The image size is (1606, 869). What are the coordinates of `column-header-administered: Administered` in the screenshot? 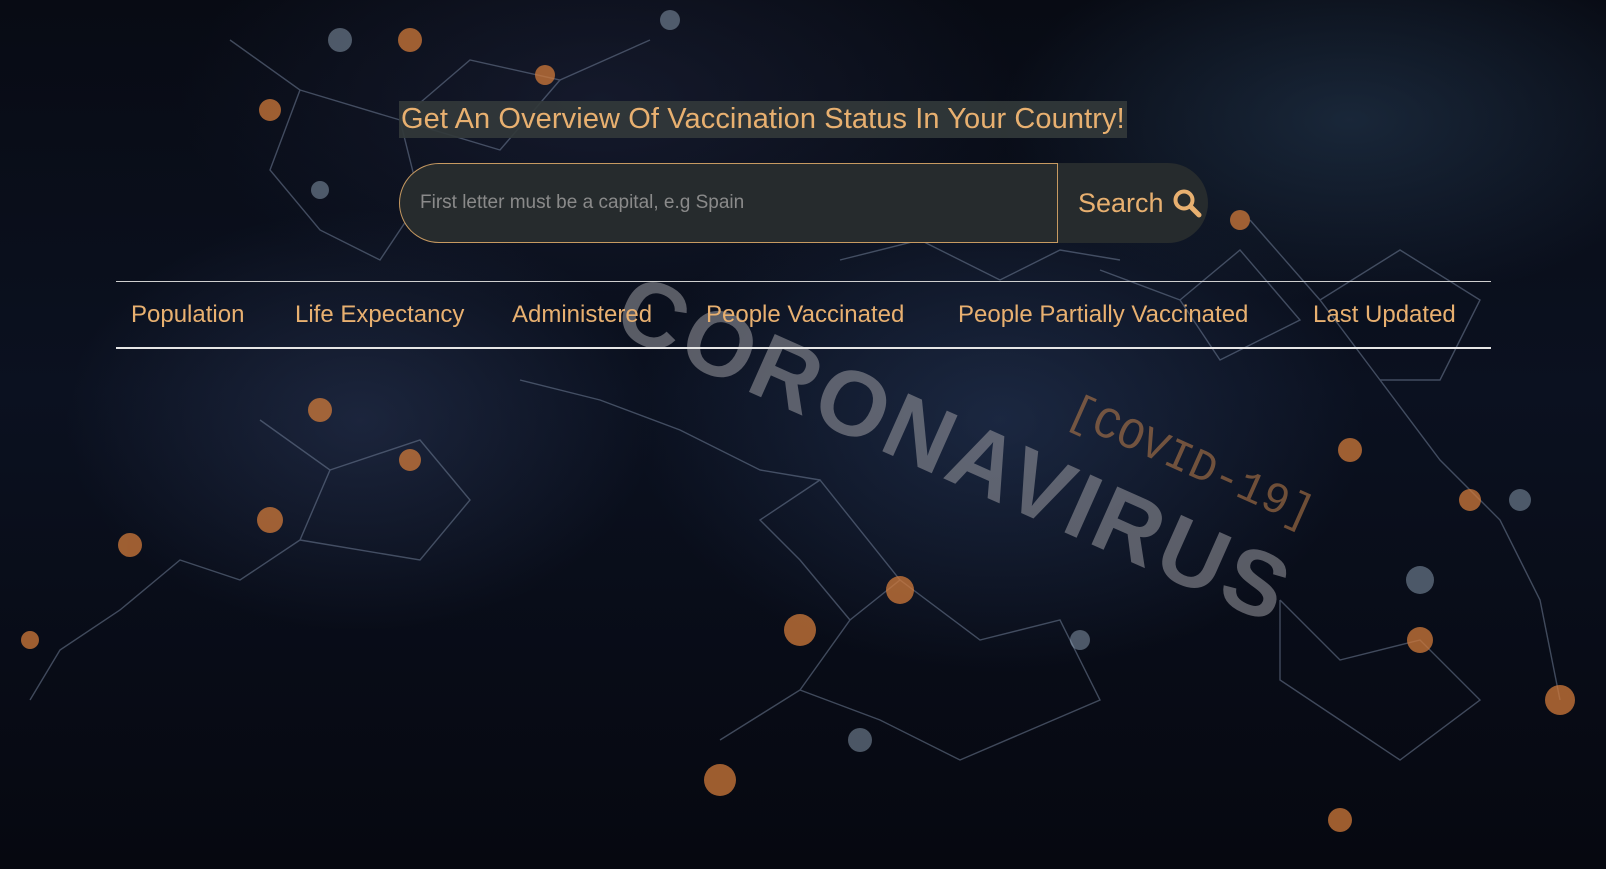 It's located at (582, 314).